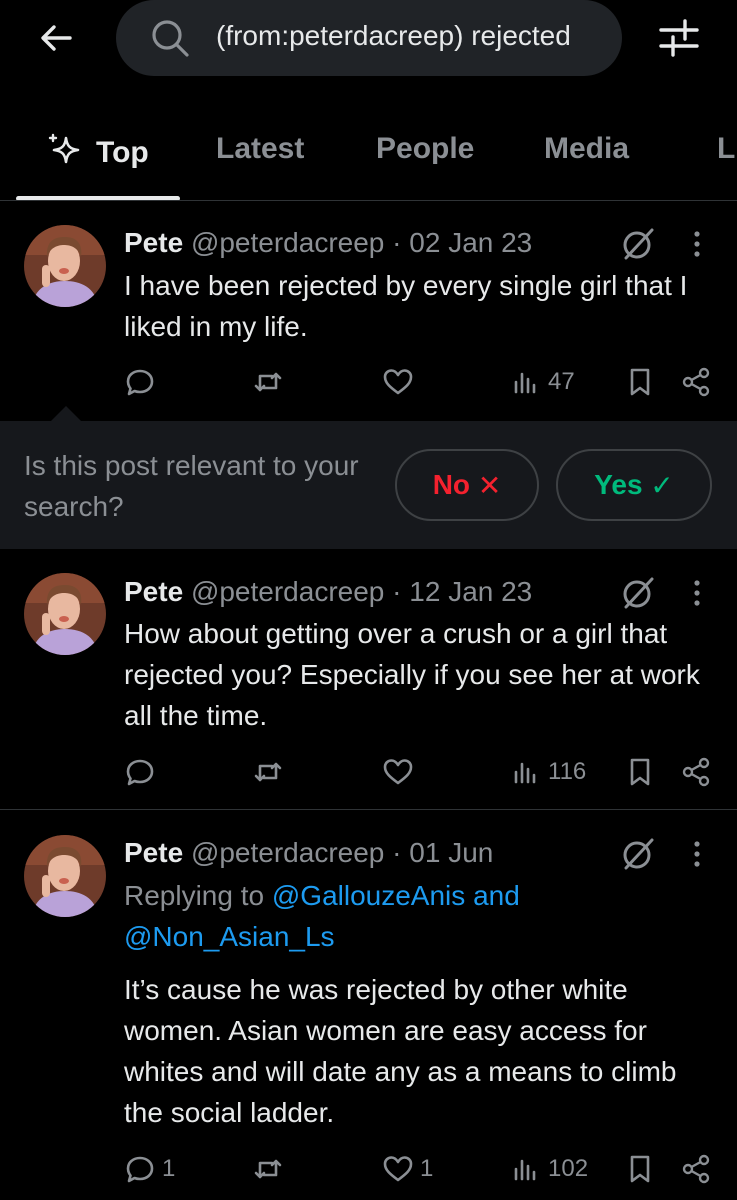 Image resolution: width=737 pixels, height=1200 pixels. I want to click on tab-top: Top, so click(97, 151).